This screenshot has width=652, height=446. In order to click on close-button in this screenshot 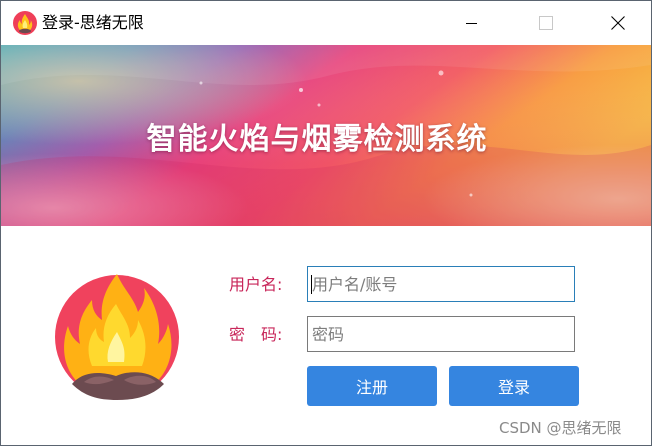, I will do `click(618, 23)`.